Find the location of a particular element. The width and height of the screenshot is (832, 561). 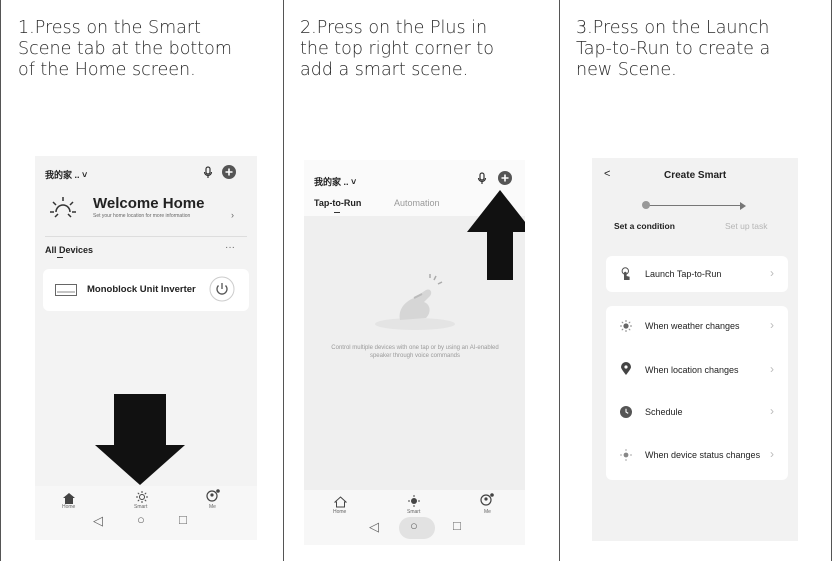

grid-left-border is located at coordinates (0, 280).